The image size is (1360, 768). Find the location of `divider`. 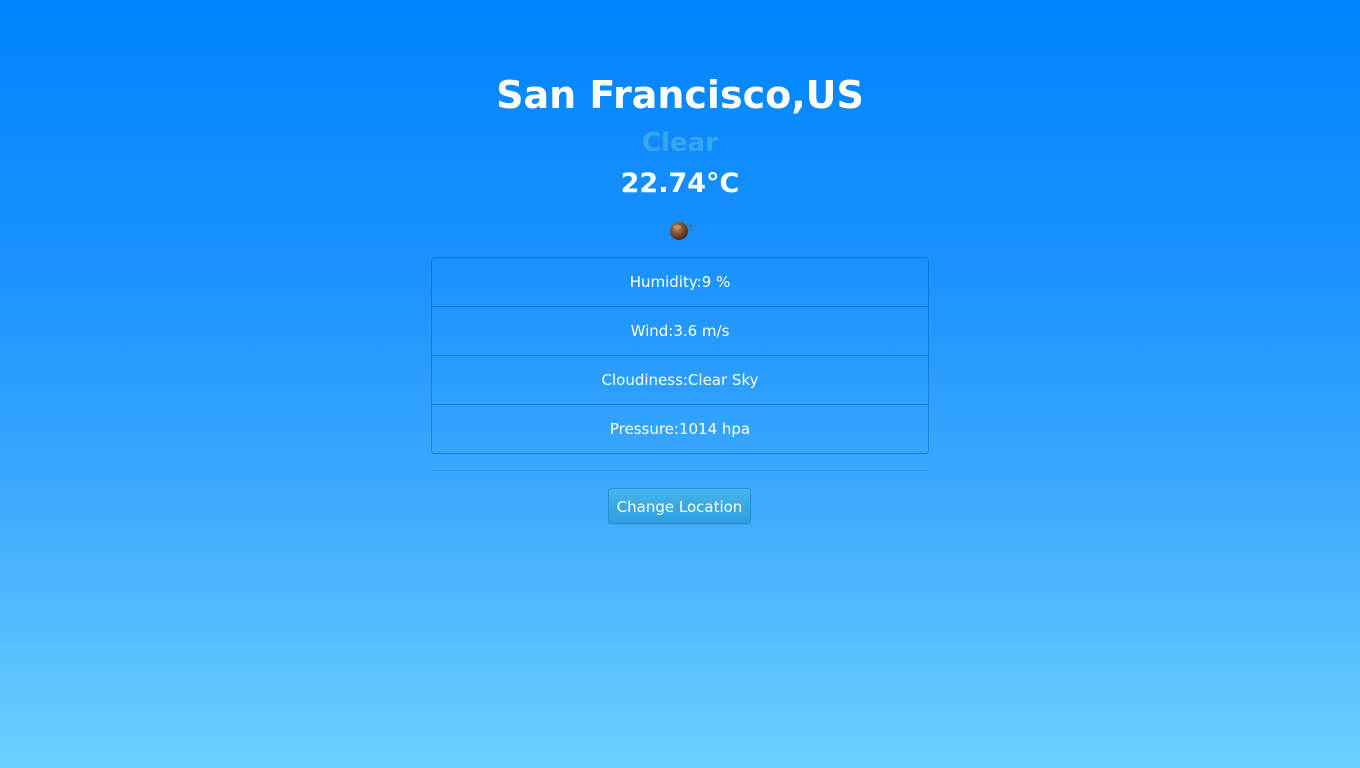

divider is located at coordinates (680, 470).